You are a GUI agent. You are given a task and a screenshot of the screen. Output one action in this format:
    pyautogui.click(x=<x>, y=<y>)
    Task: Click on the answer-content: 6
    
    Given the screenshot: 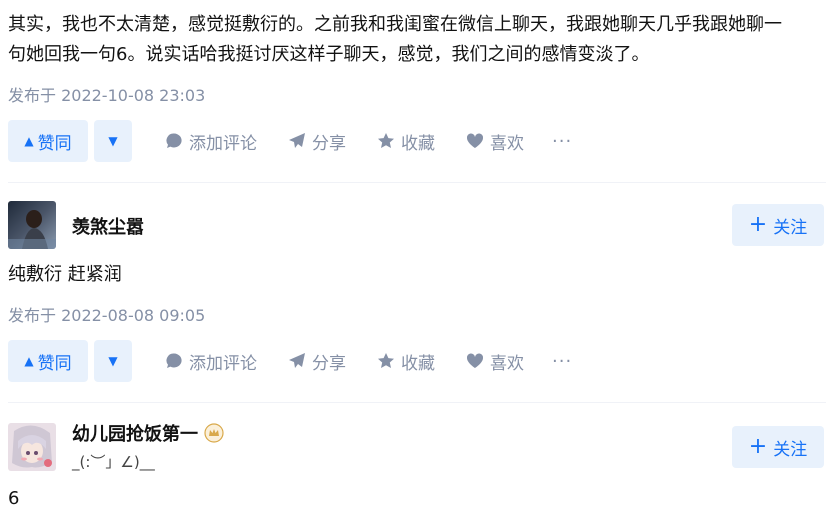 What is the action you would take?
    pyautogui.click(x=13, y=499)
    